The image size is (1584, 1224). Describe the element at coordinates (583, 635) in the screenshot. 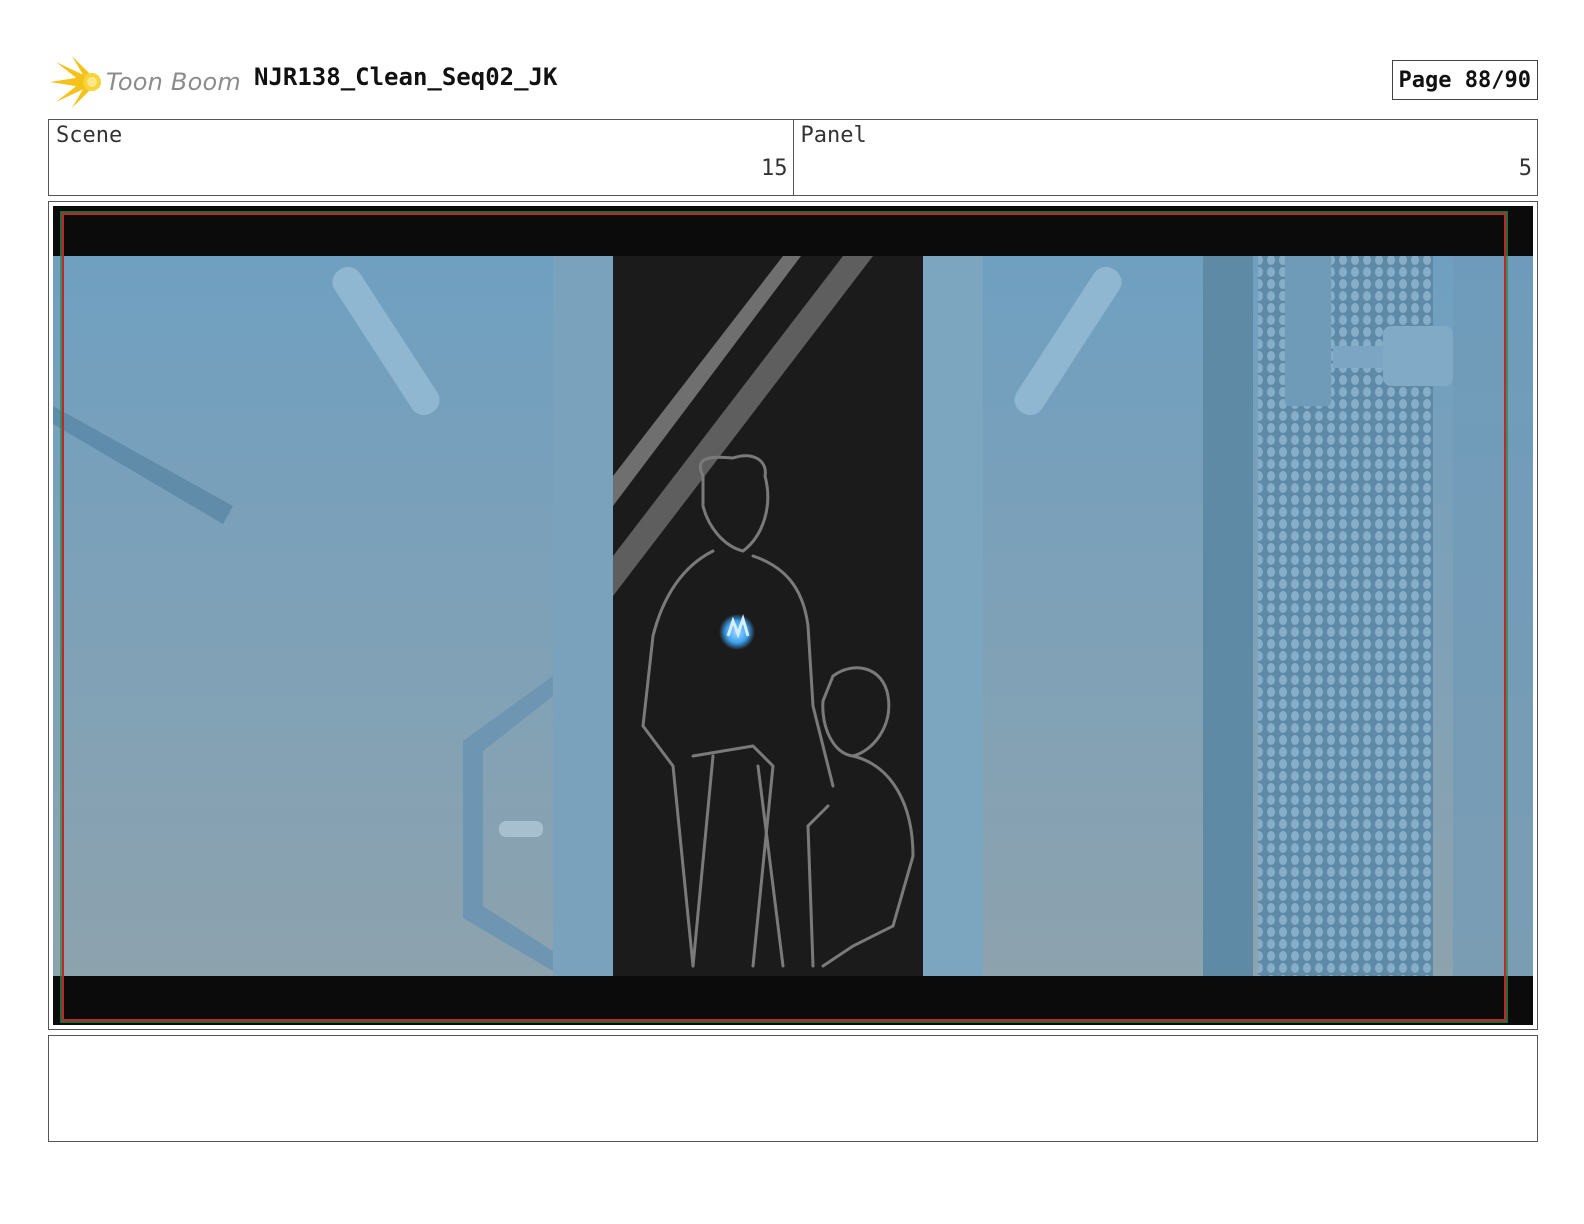

I see `left-door-jamb` at that location.